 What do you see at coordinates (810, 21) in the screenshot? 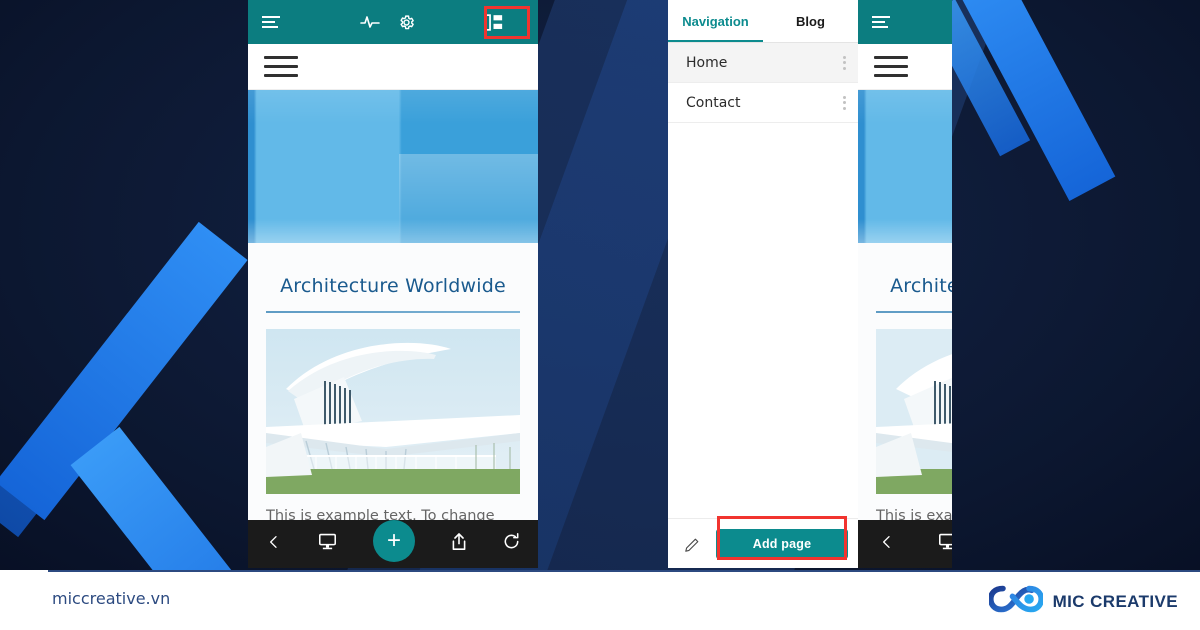
I see `tab-blog: Blog` at bounding box center [810, 21].